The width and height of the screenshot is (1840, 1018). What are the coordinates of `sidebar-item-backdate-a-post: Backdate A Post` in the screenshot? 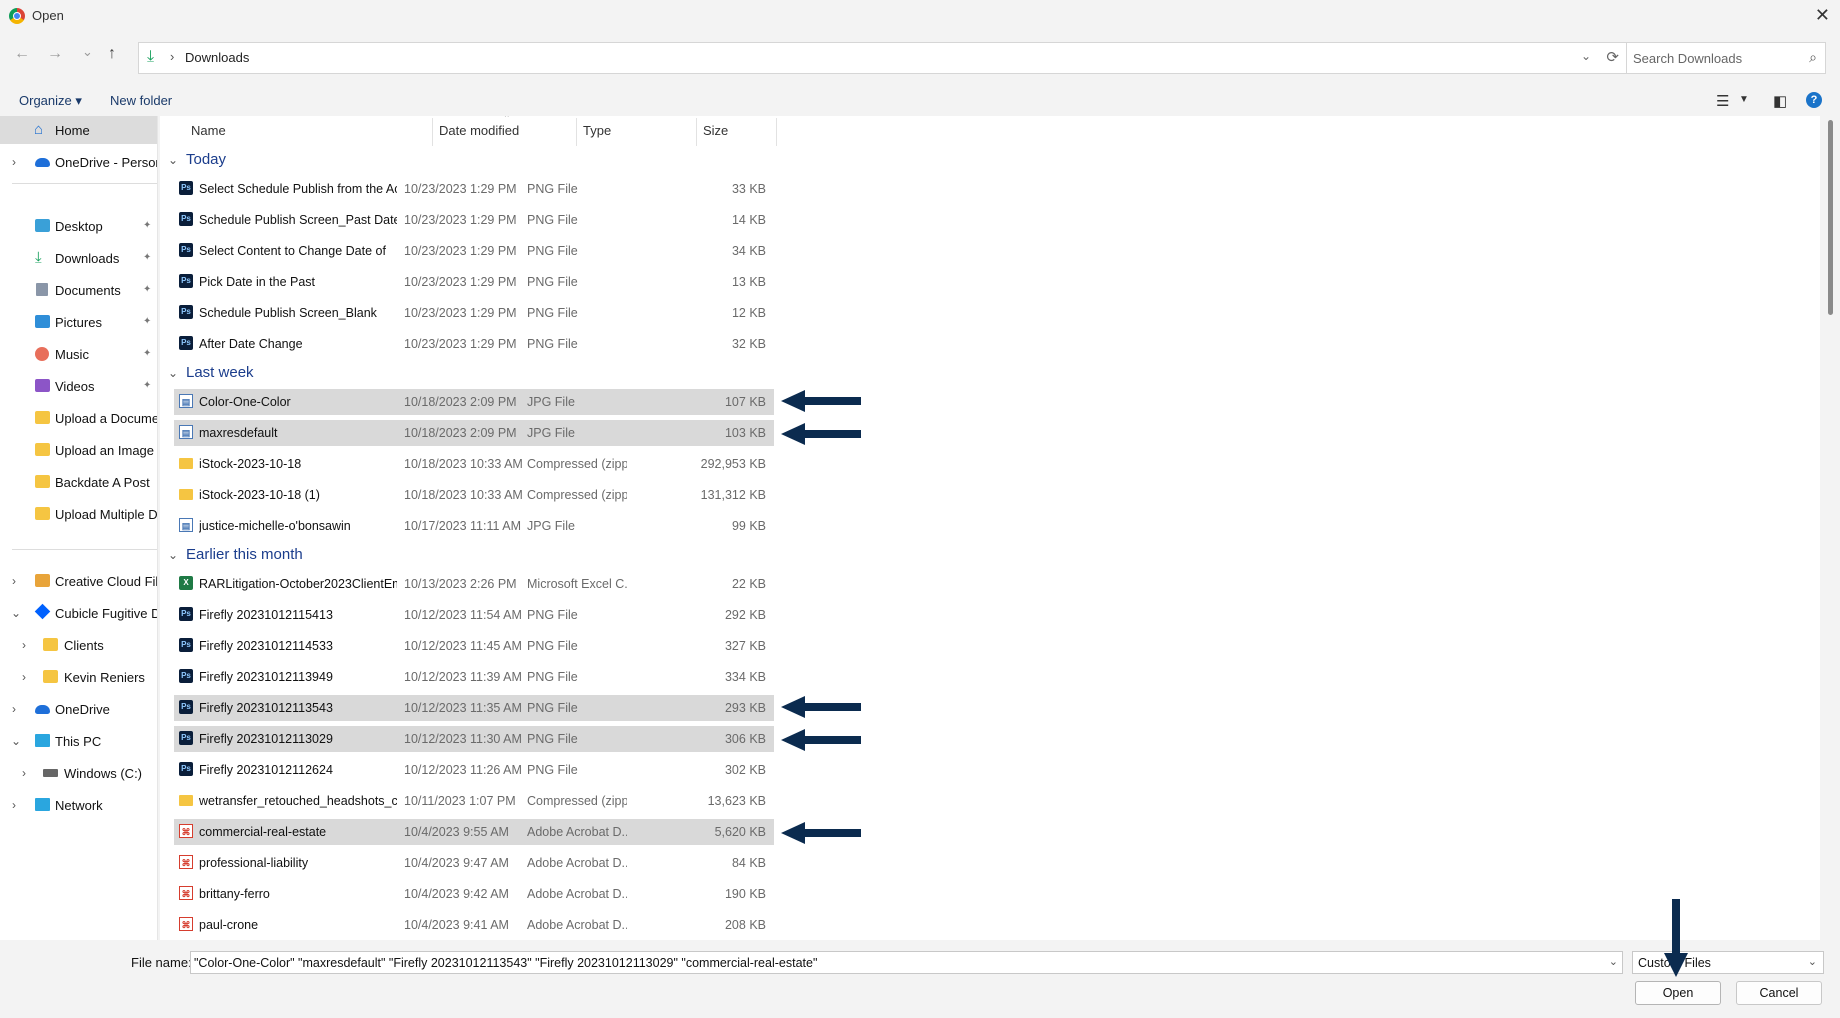 It's located at (78, 482).